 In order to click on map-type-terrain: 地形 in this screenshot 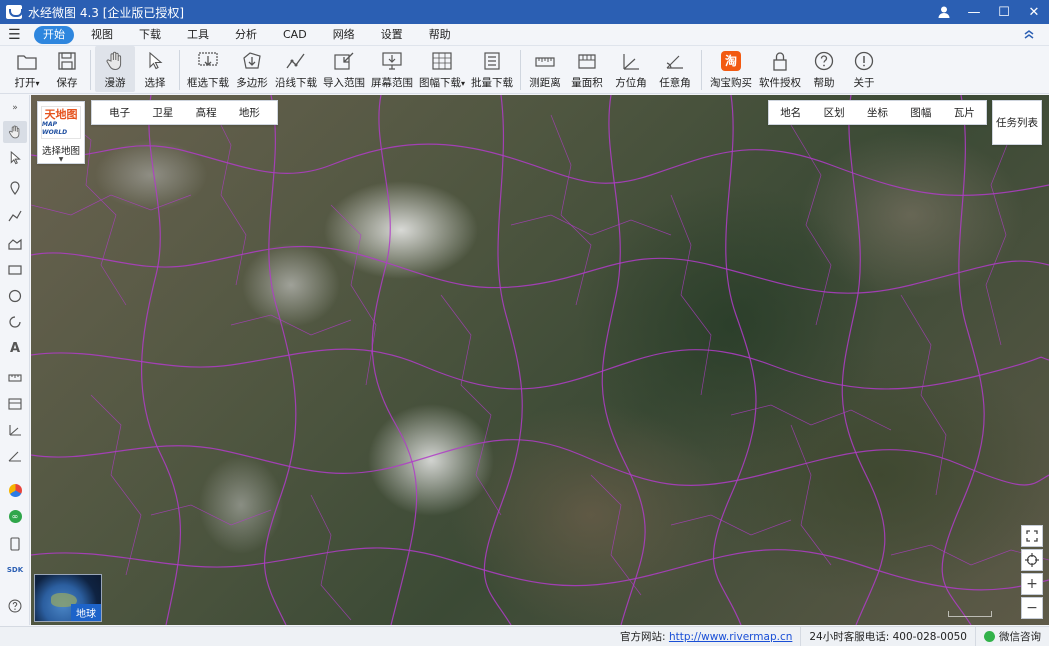, I will do `click(249, 112)`.